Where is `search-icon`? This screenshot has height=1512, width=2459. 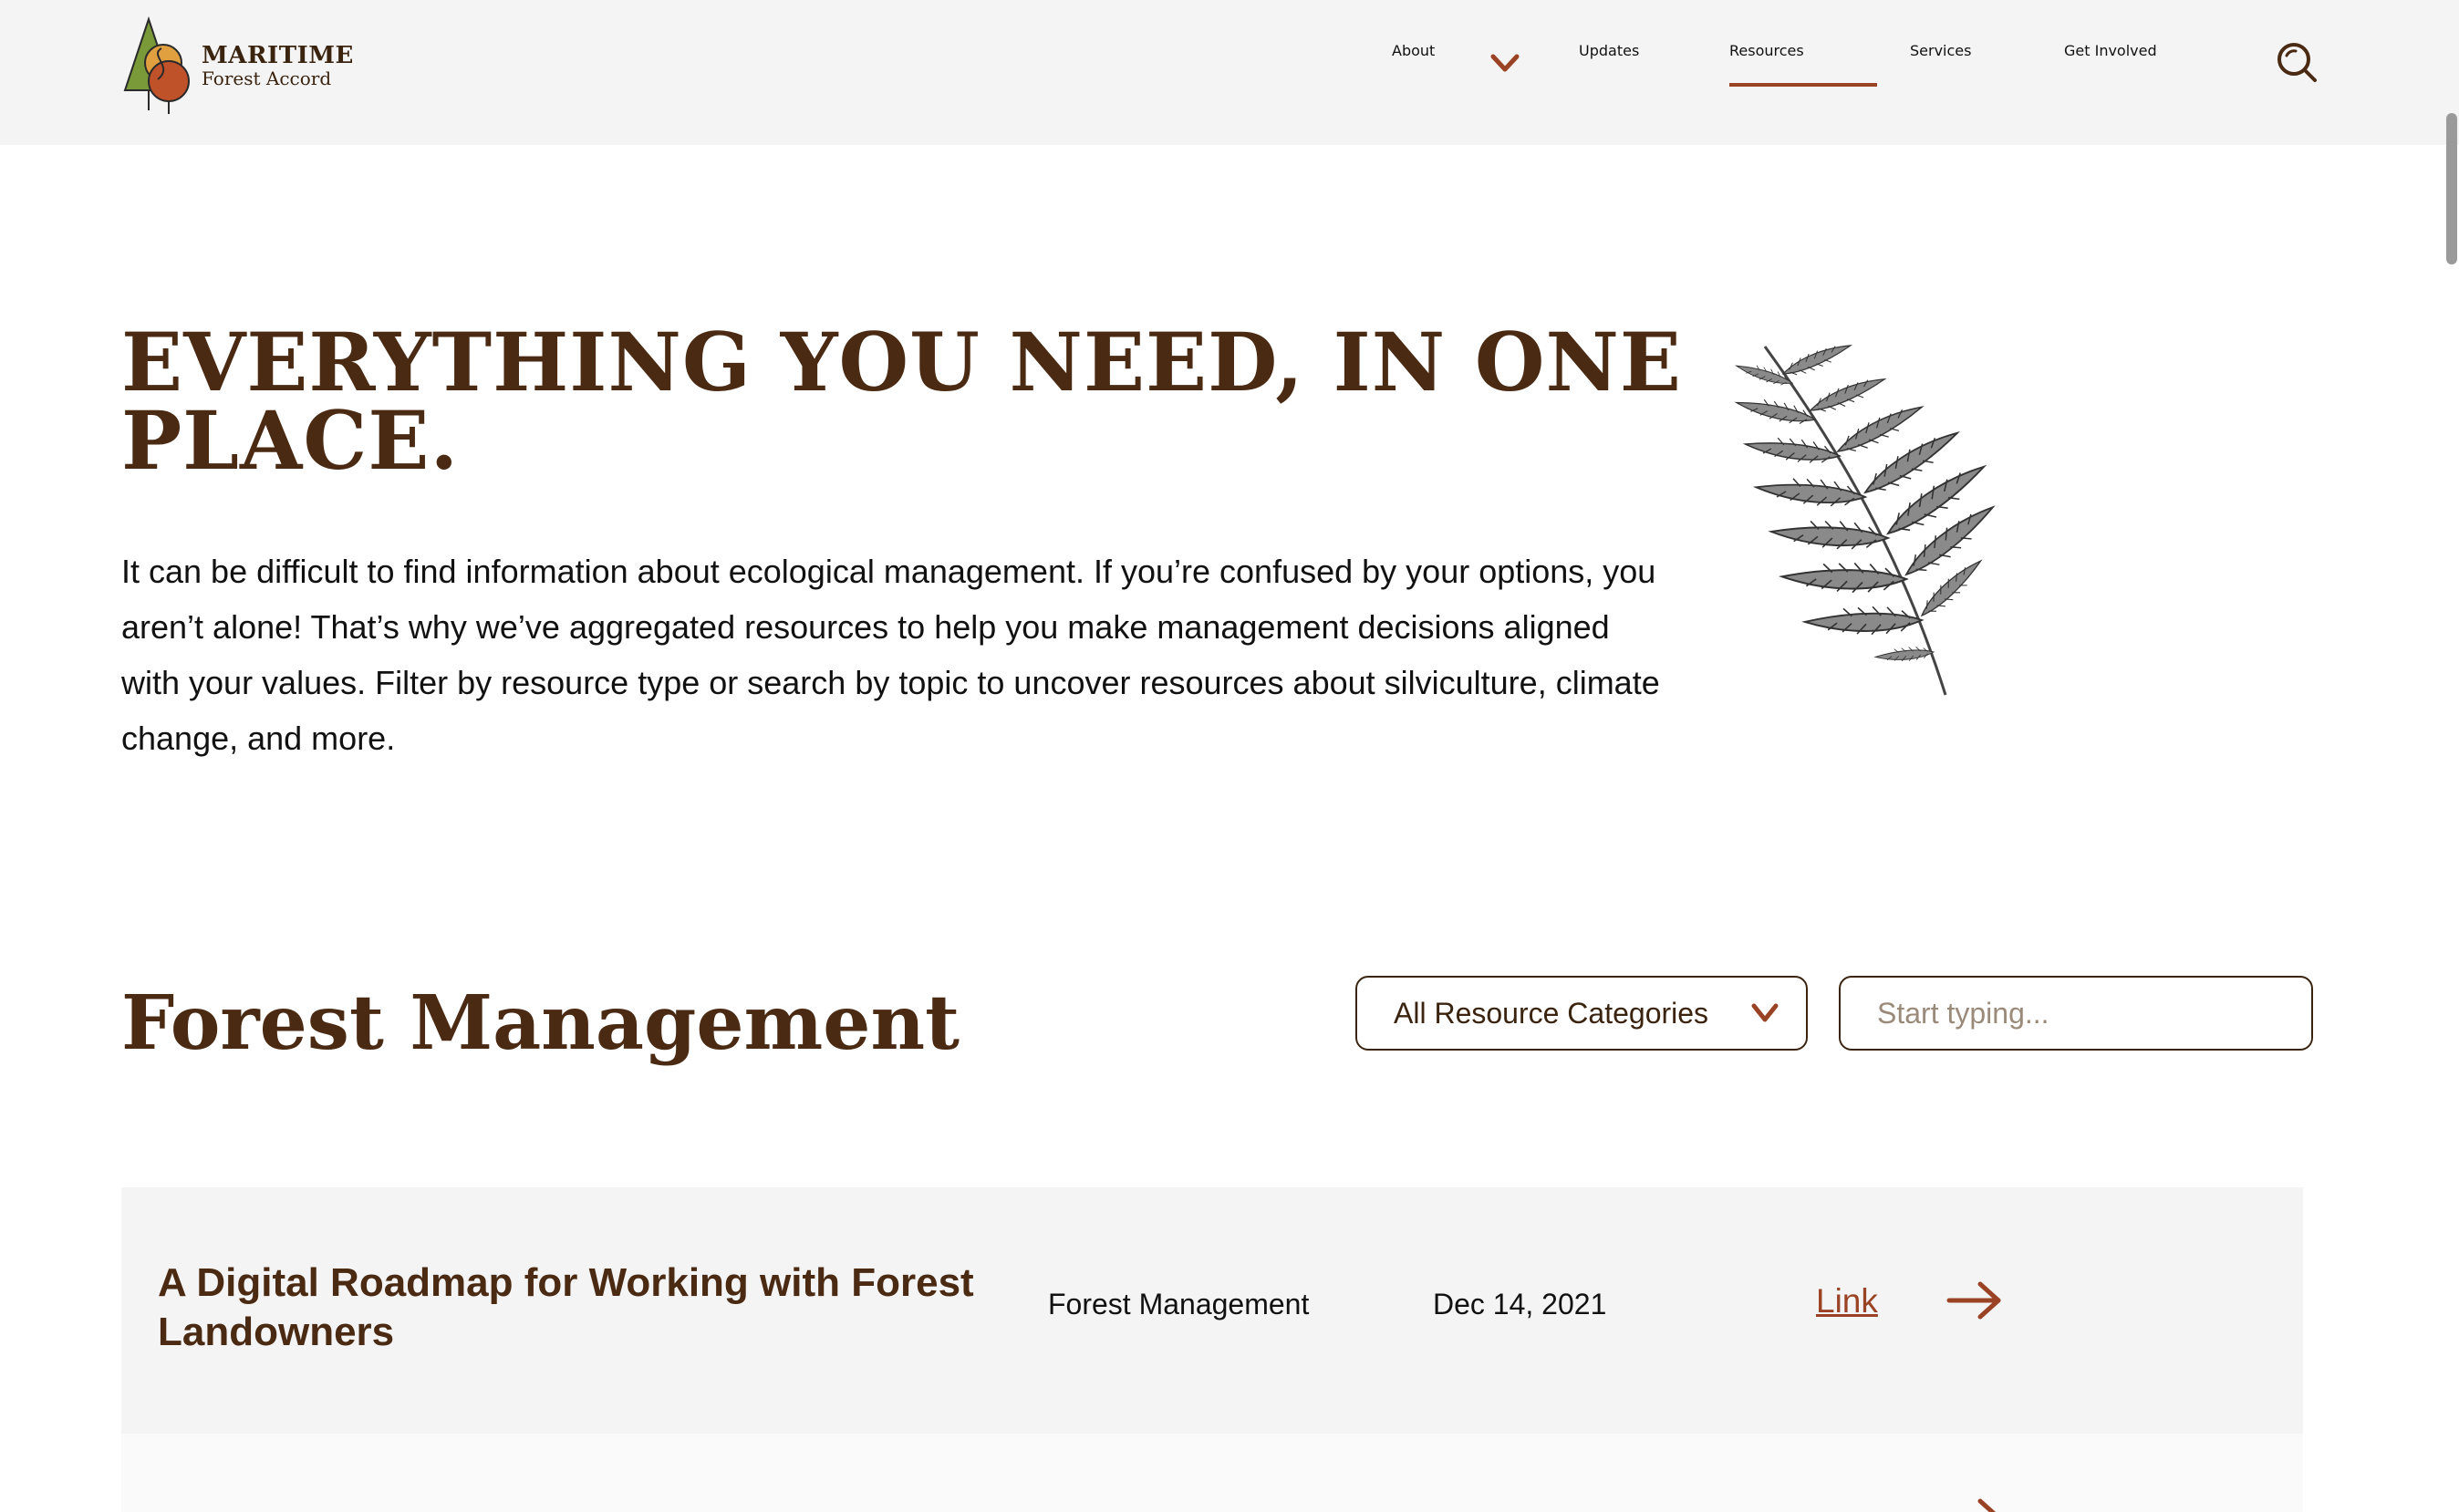
search-icon is located at coordinates (2297, 62).